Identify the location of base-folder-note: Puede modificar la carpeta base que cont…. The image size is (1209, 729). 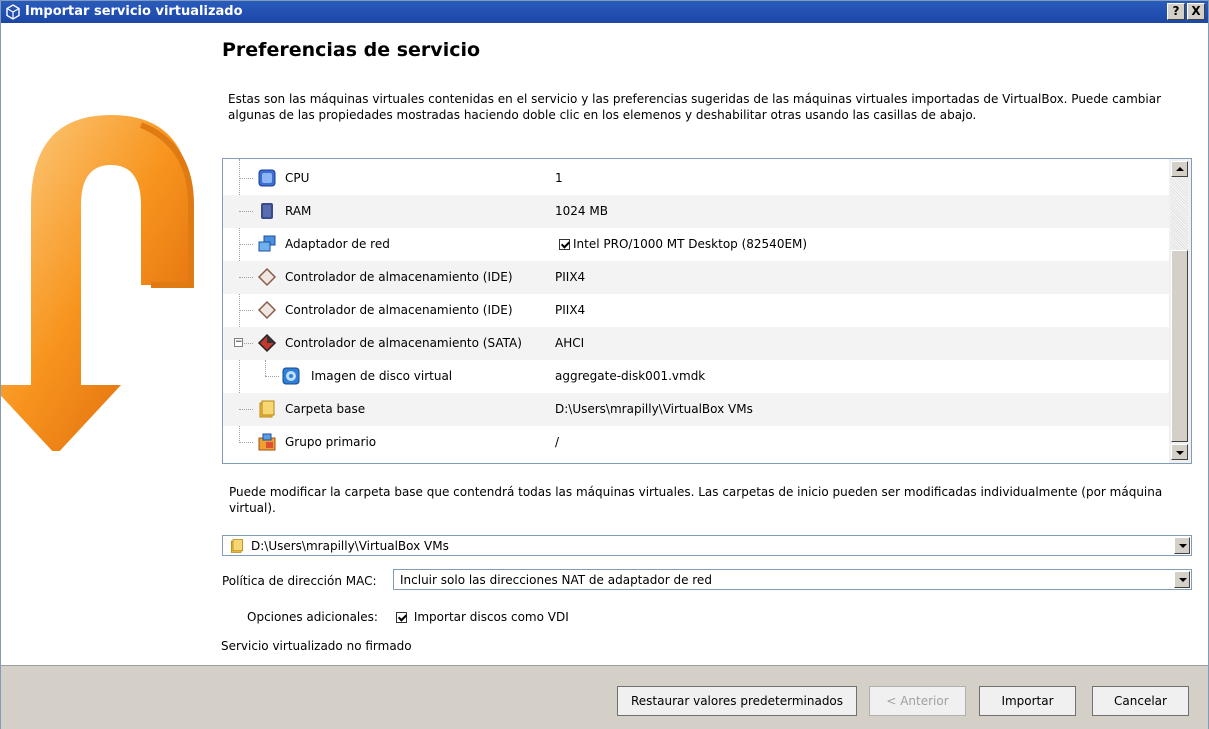
(696, 500).